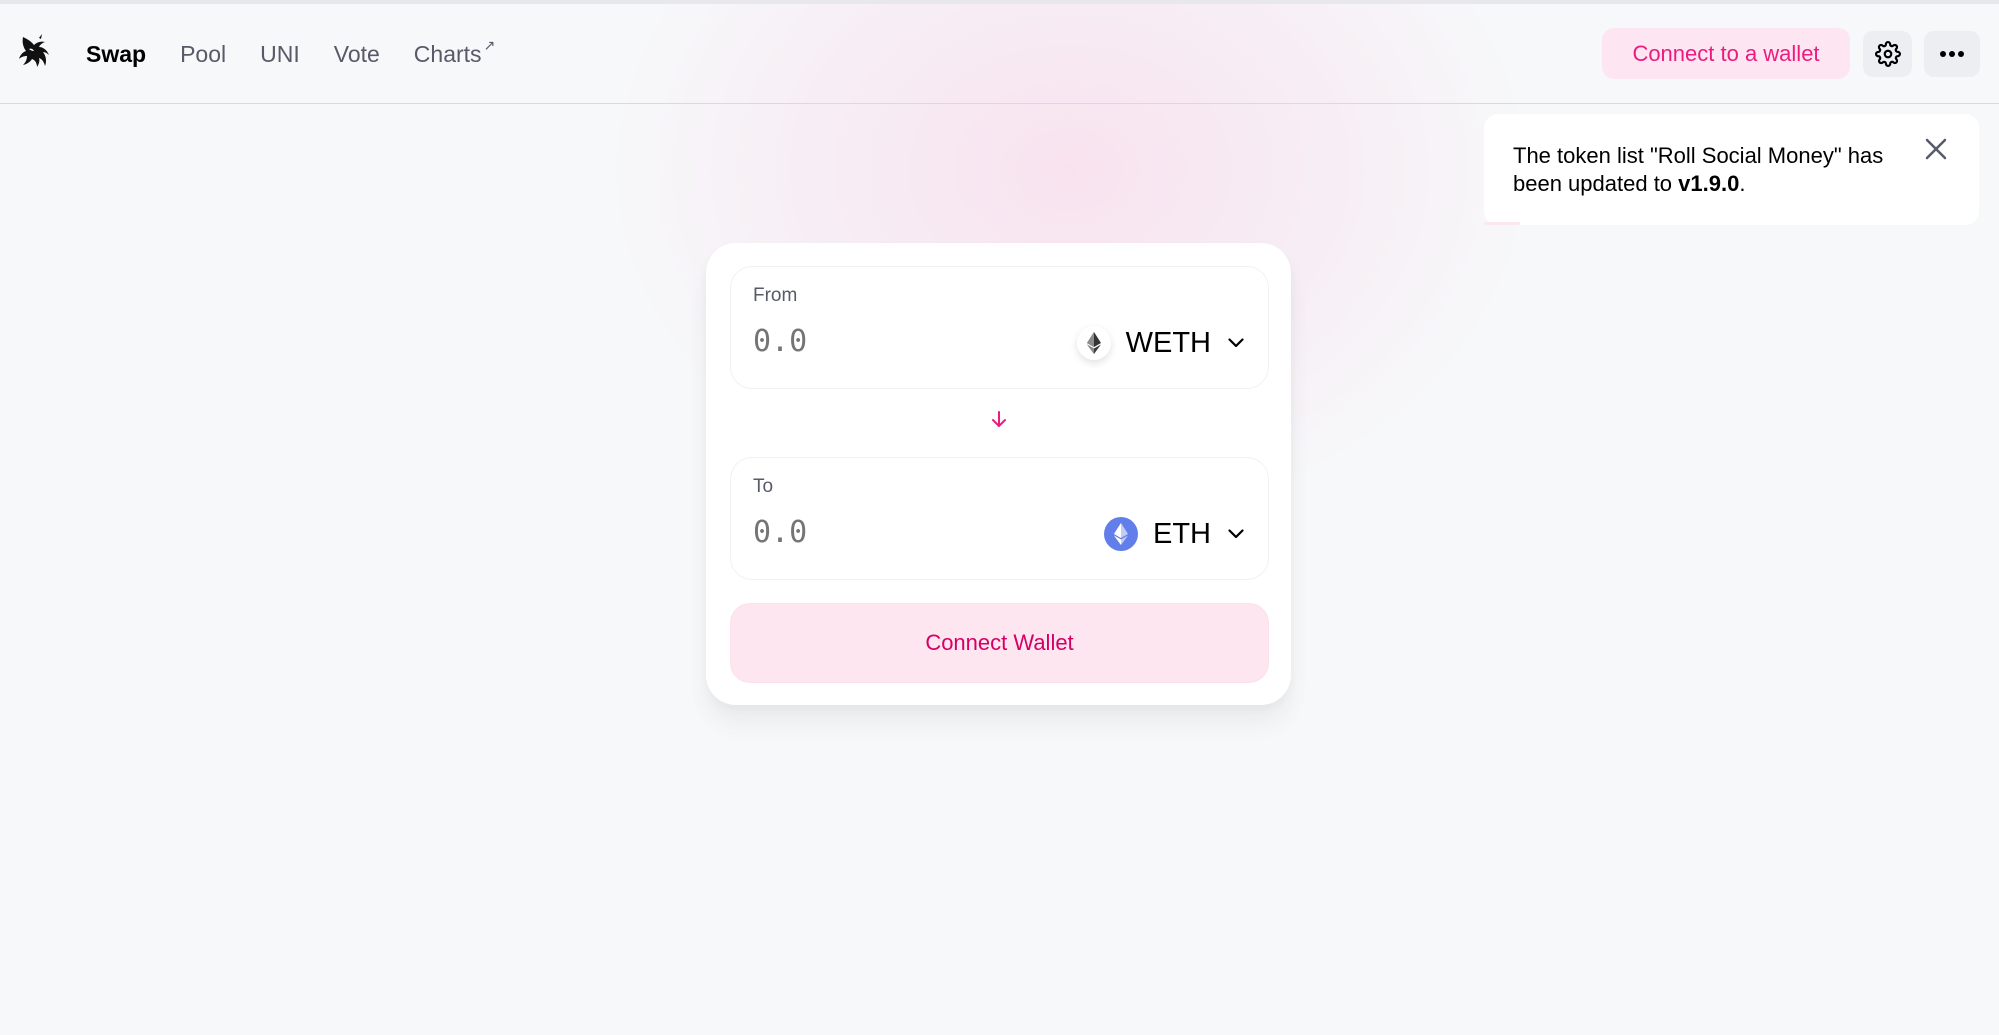  What do you see at coordinates (1502, 223) in the screenshot?
I see `toast-progress-bar` at bounding box center [1502, 223].